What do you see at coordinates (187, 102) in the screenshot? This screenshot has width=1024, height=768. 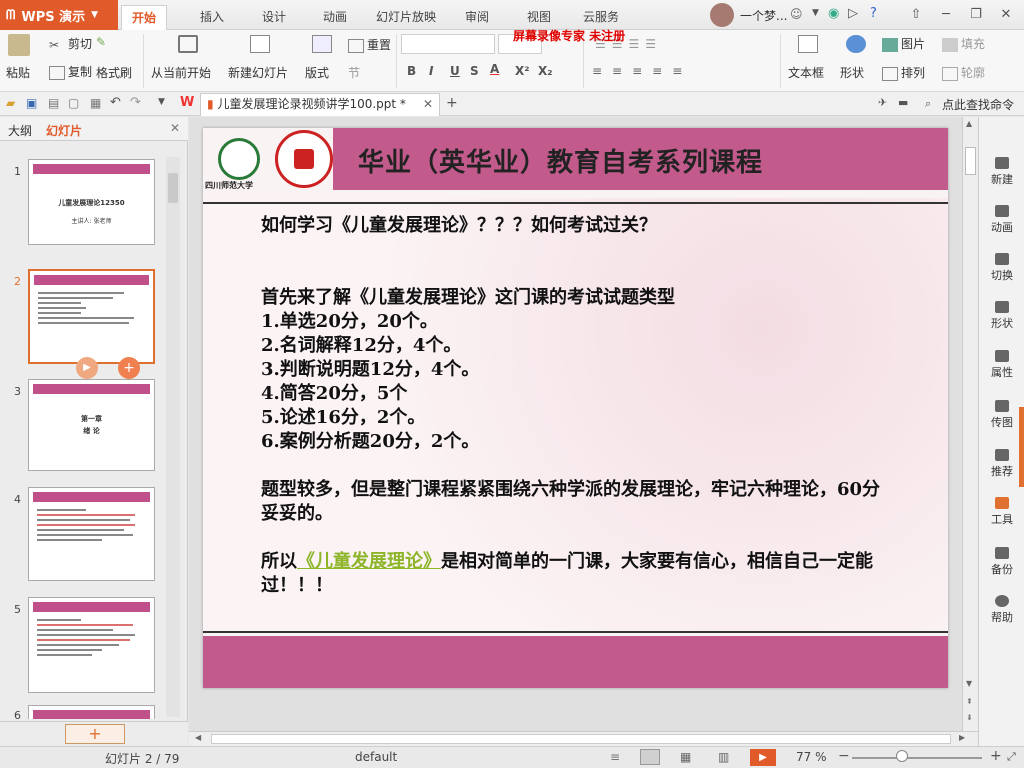 I see `wps-logo-icon: W` at bounding box center [187, 102].